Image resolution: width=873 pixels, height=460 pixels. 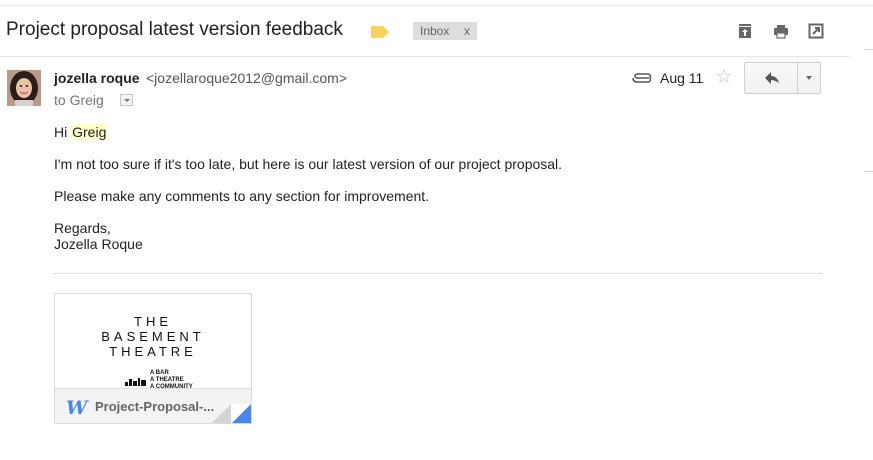 I want to click on print-icon, so click(x=781, y=31).